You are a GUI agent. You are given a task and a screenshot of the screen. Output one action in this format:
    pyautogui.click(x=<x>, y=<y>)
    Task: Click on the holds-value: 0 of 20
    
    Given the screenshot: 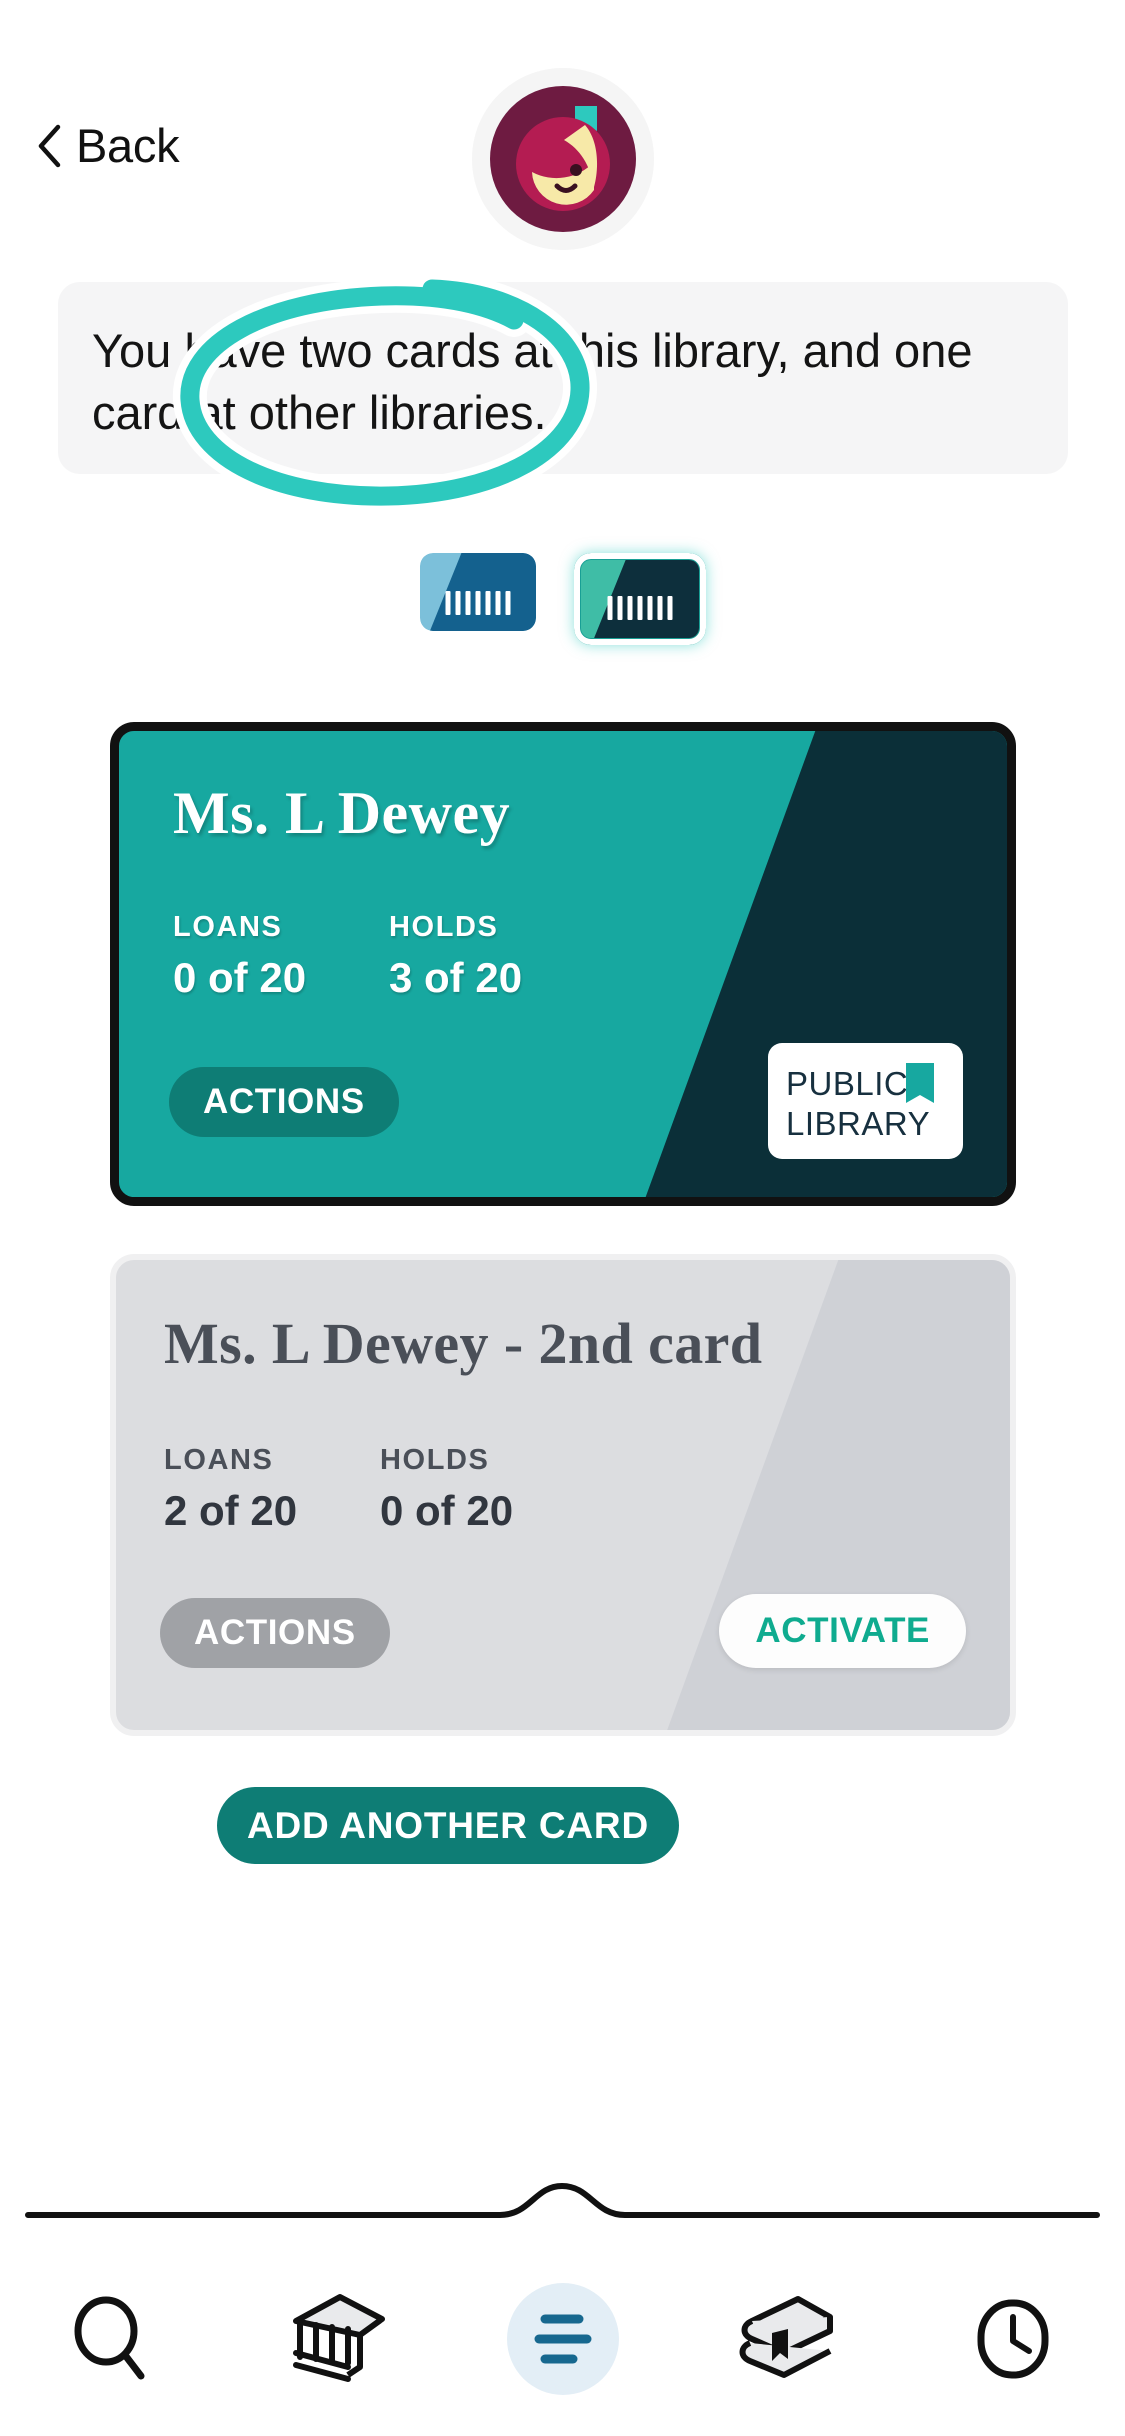 What is the action you would take?
    pyautogui.click(x=447, y=1510)
    